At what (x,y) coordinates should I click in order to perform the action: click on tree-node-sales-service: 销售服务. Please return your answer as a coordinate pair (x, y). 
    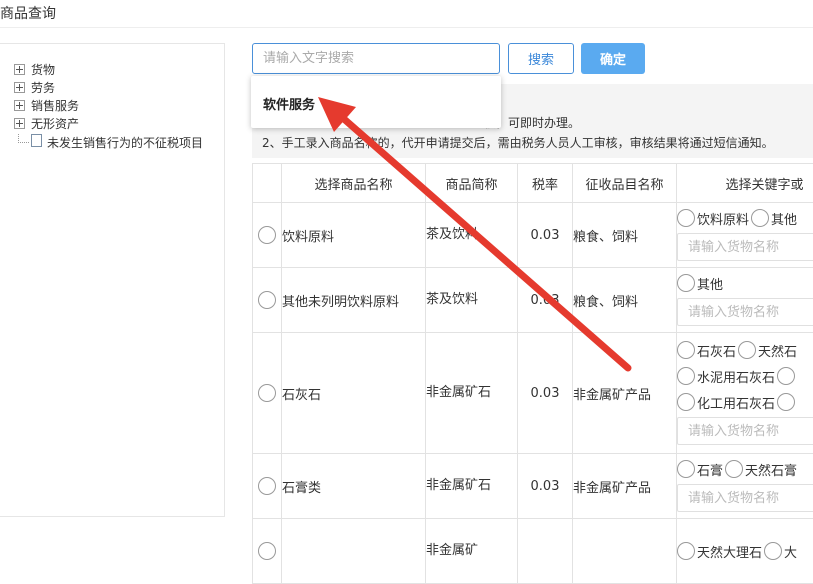
    Looking at the image, I should click on (46, 105).